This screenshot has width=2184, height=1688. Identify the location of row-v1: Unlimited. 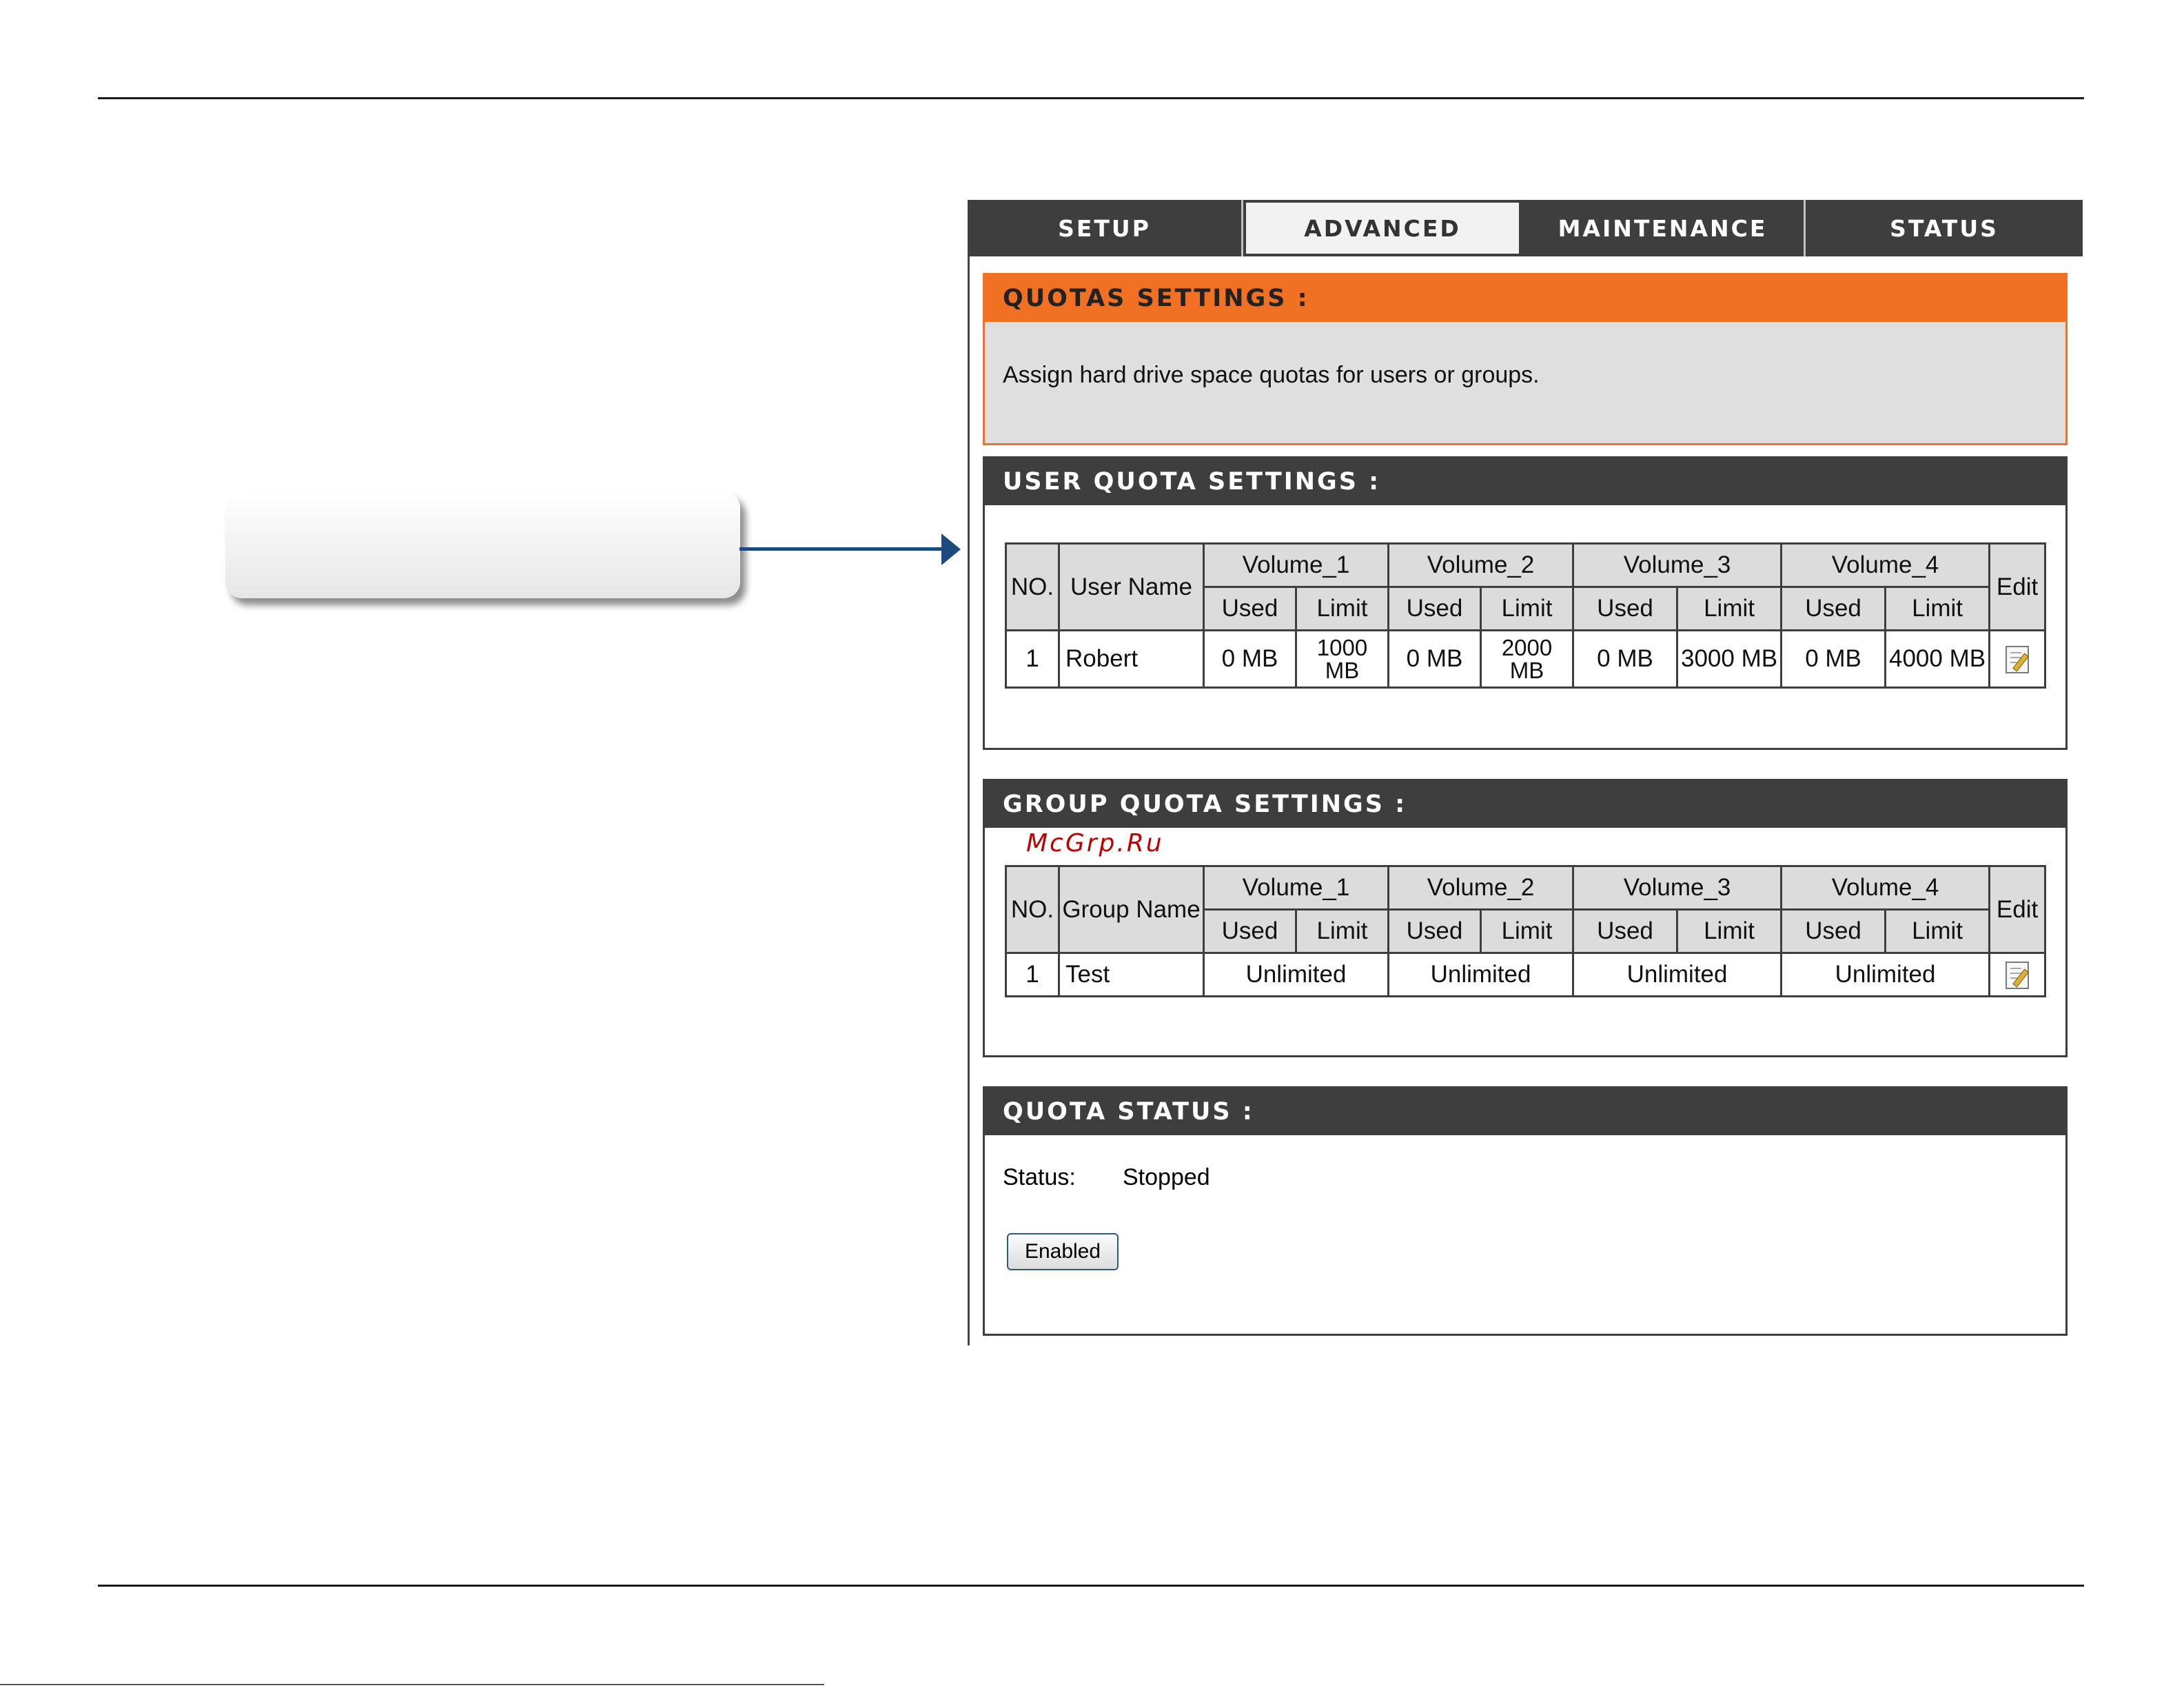
(1296, 974).